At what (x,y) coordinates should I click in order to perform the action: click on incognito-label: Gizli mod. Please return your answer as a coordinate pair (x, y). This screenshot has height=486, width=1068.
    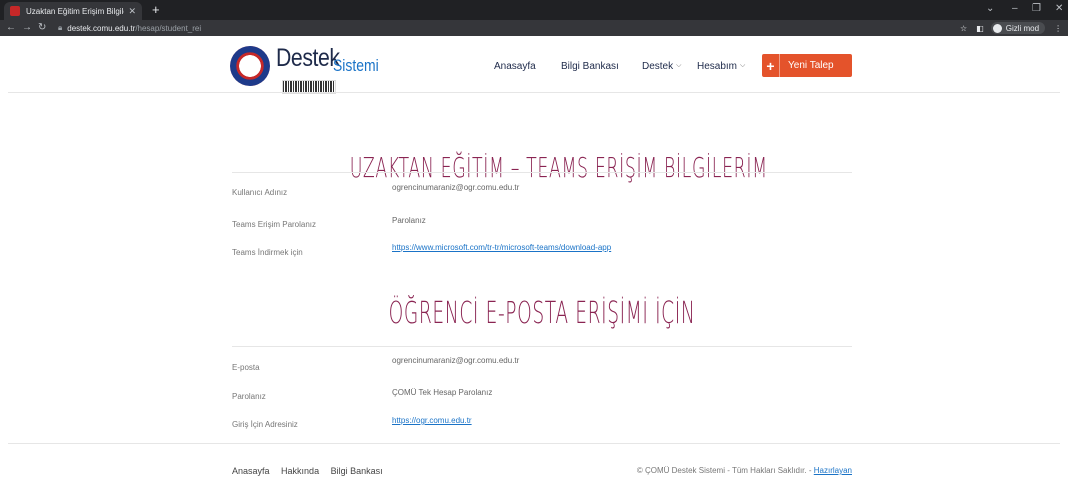
    Looking at the image, I should click on (1022, 28).